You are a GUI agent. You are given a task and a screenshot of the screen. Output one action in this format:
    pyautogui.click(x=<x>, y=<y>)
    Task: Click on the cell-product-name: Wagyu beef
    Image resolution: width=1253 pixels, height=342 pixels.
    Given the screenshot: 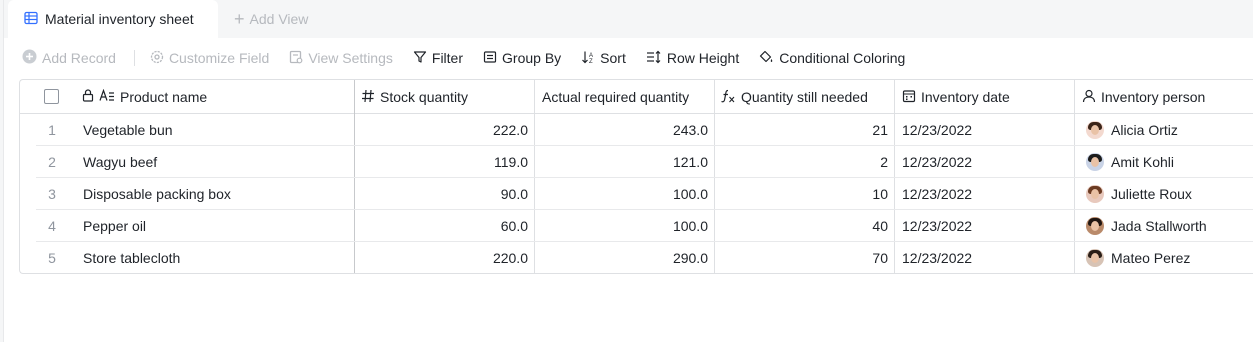 What is the action you would take?
    pyautogui.click(x=120, y=162)
    